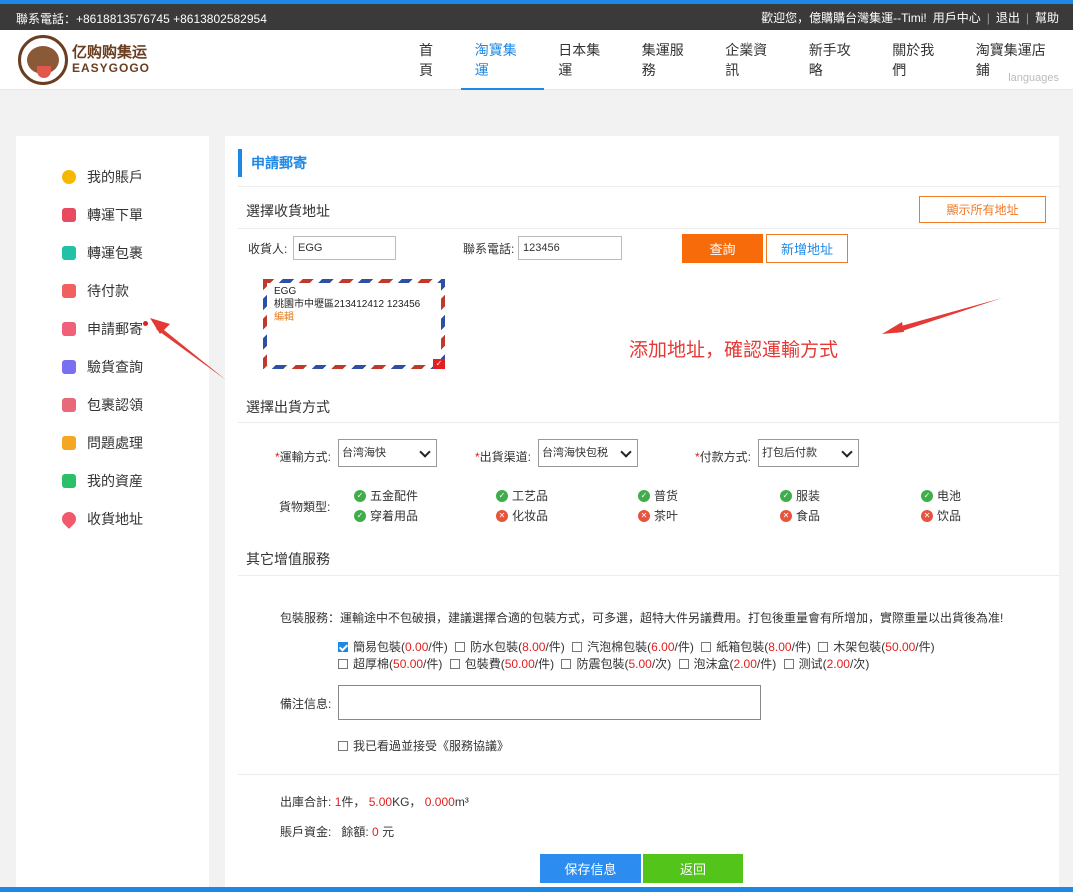 This screenshot has width=1073, height=892. What do you see at coordinates (115, 215) in the screenshot?
I see `sidebar-item-label: 轉運下單` at bounding box center [115, 215].